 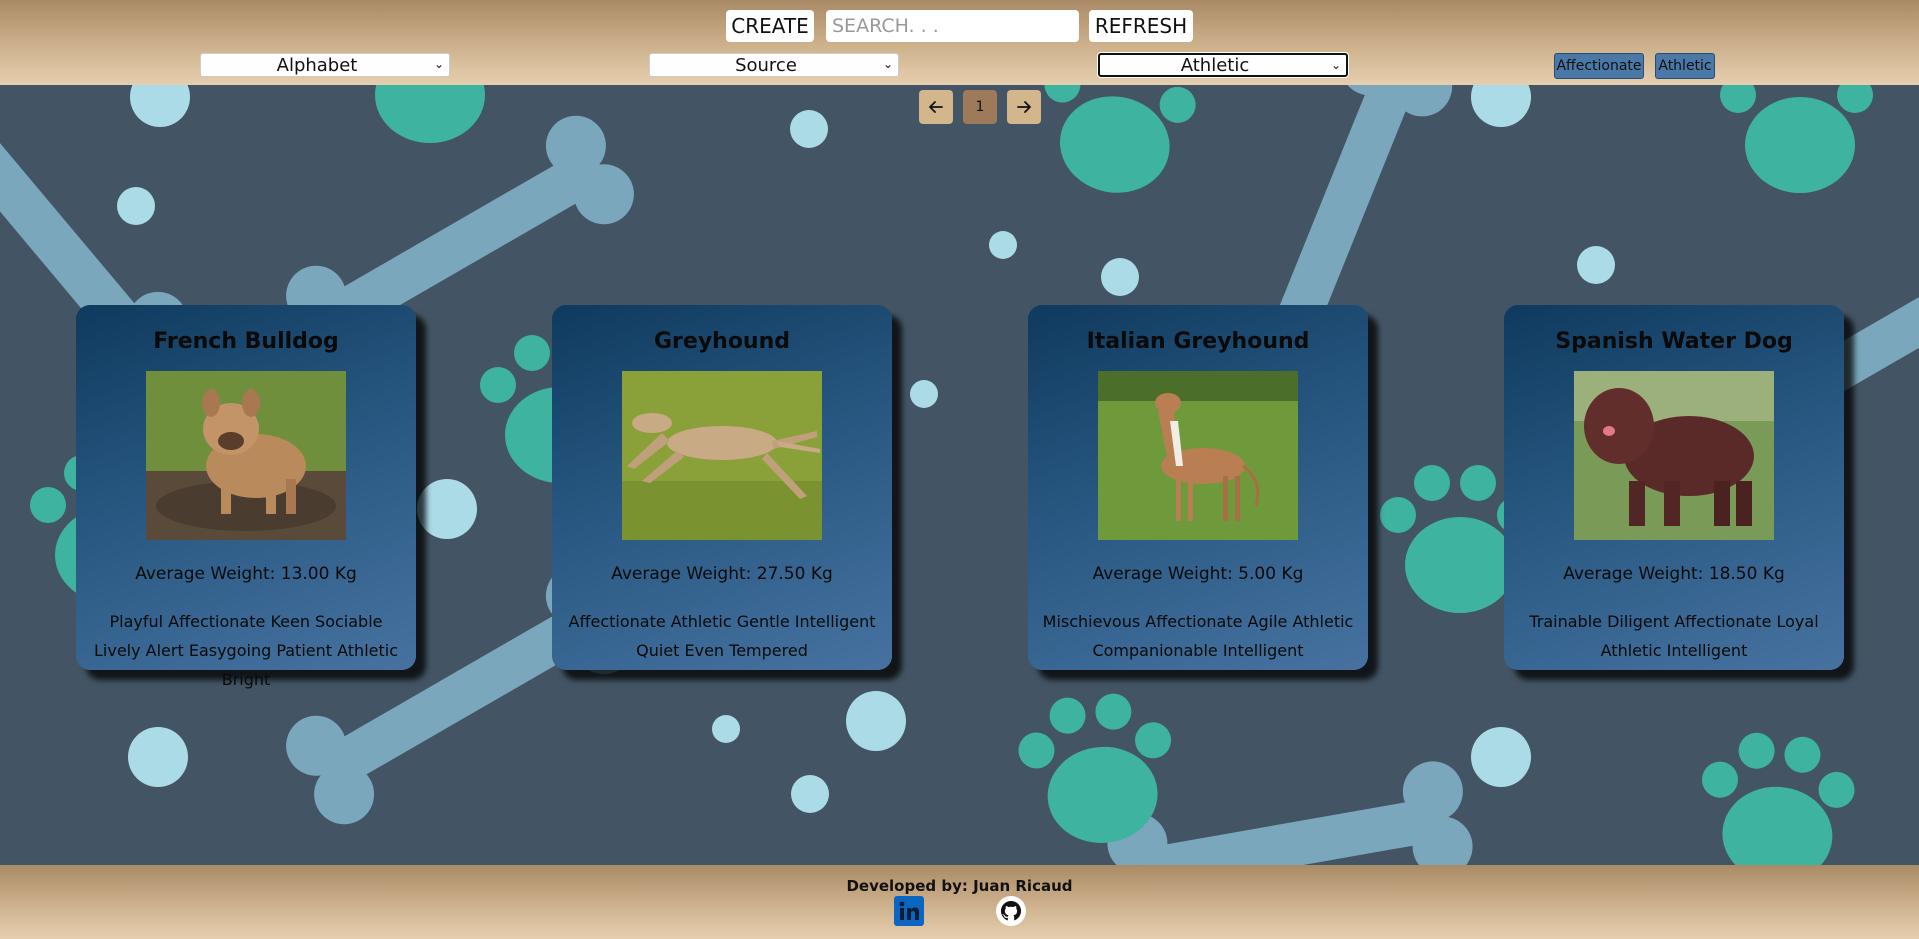 What do you see at coordinates (1599, 66) in the screenshot?
I see `filter-tag-affectionate: Affectionate` at bounding box center [1599, 66].